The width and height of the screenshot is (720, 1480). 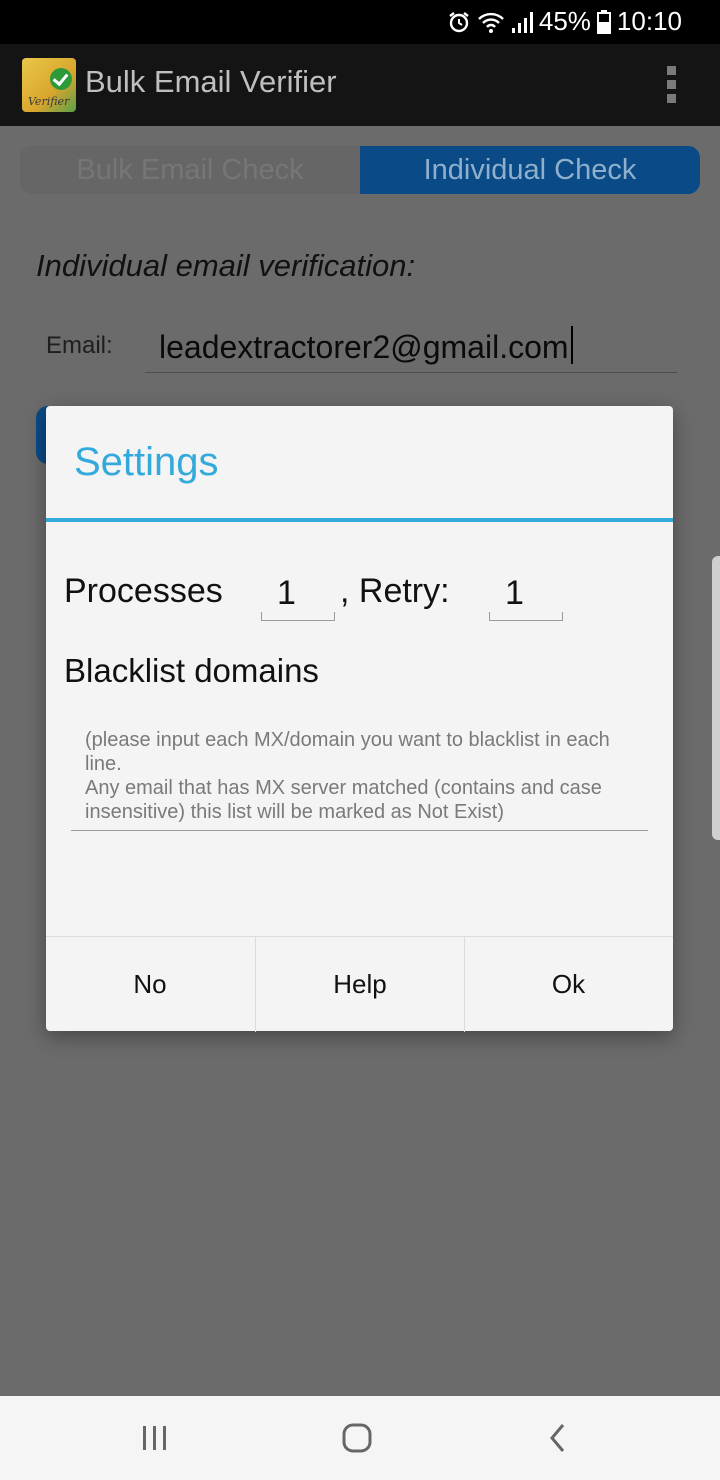 I want to click on home-button, so click(x=357, y=1438).